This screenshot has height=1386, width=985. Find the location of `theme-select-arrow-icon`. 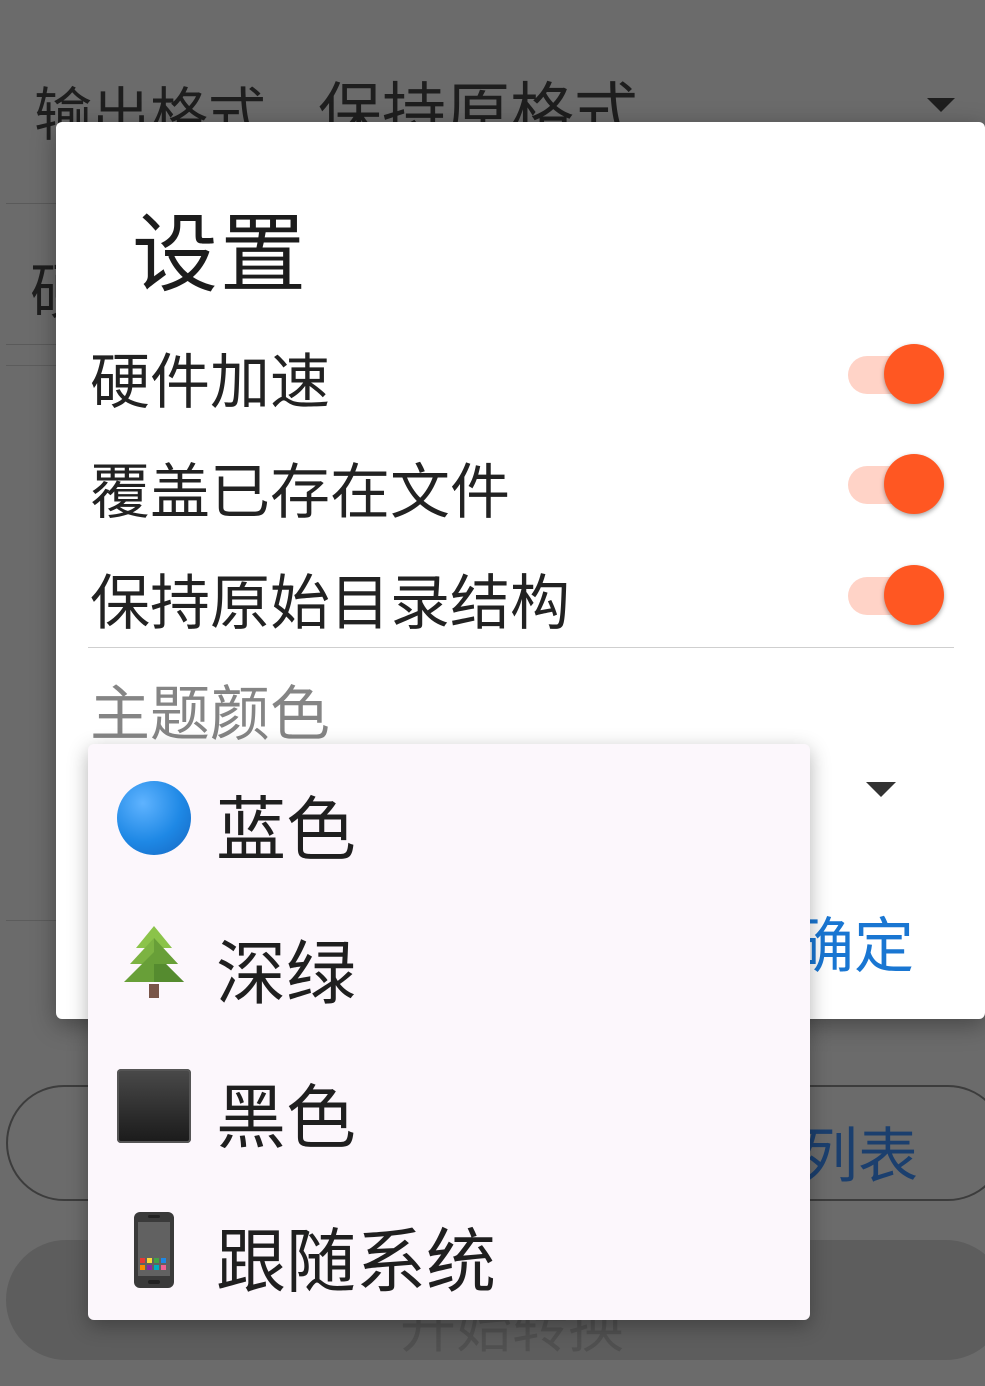

theme-select-arrow-icon is located at coordinates (881, 789).